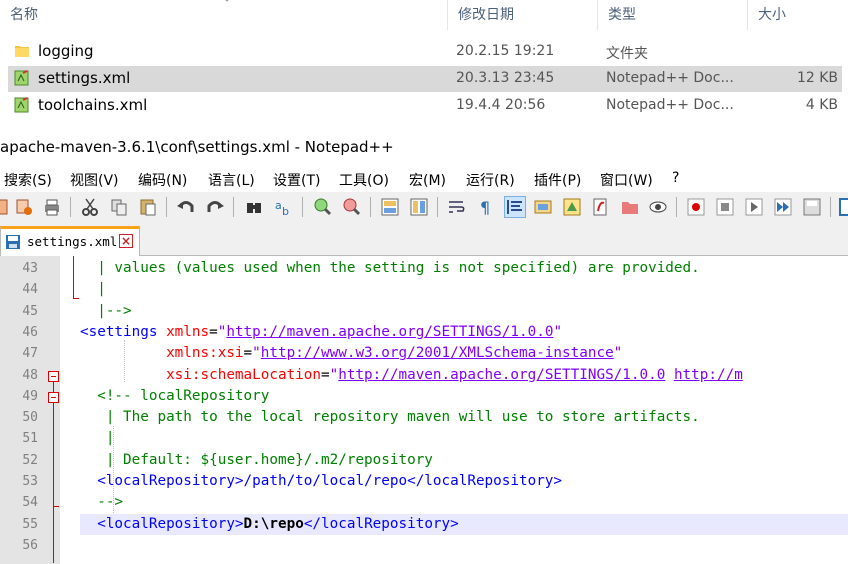  What do you see at coordinates (696, 207) in the screenshot?
I see `record-macro-icon` at bounding box center [696, 207].